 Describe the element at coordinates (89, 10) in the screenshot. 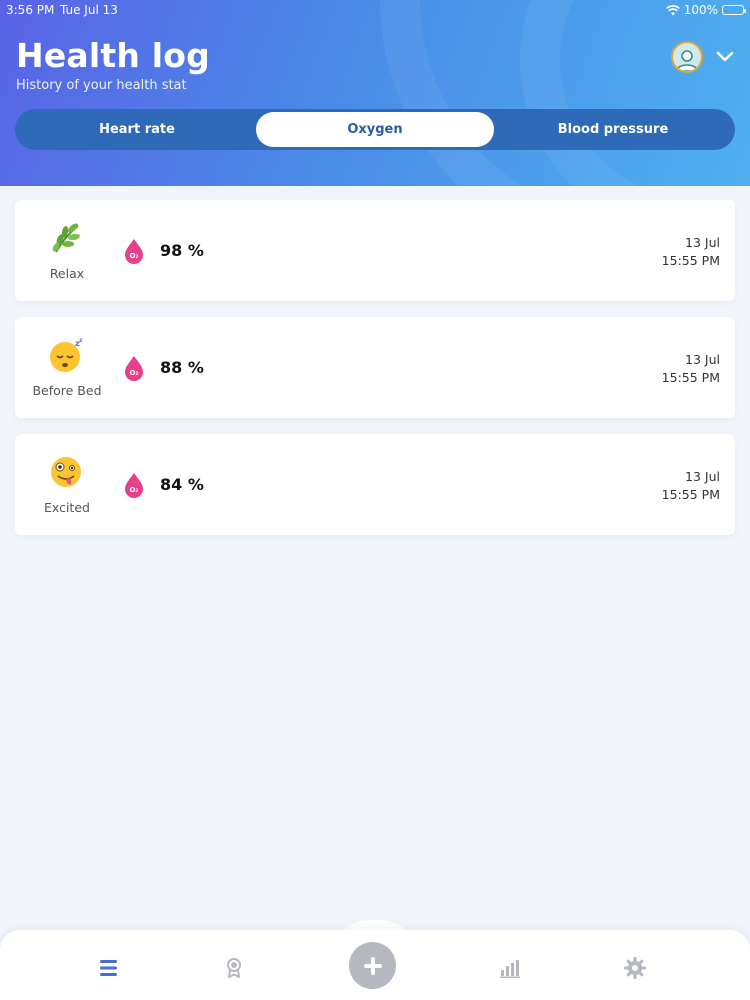

I see `status-date: Tue Jul 13` at that location.